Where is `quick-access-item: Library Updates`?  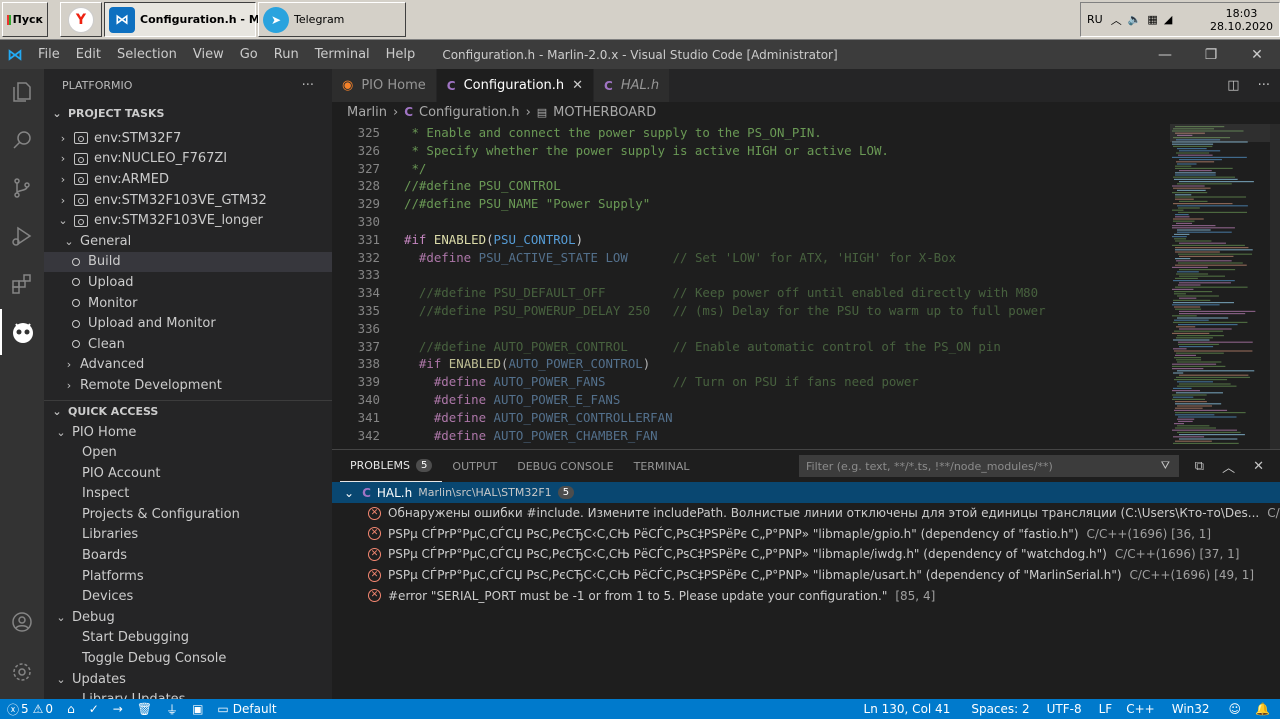
quick-access-item: Library Updates is located at coordinates (188, 694).